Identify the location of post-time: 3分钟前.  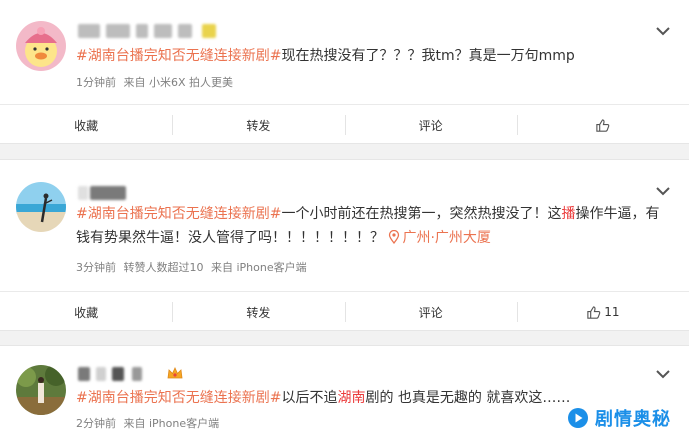
(96, 267).